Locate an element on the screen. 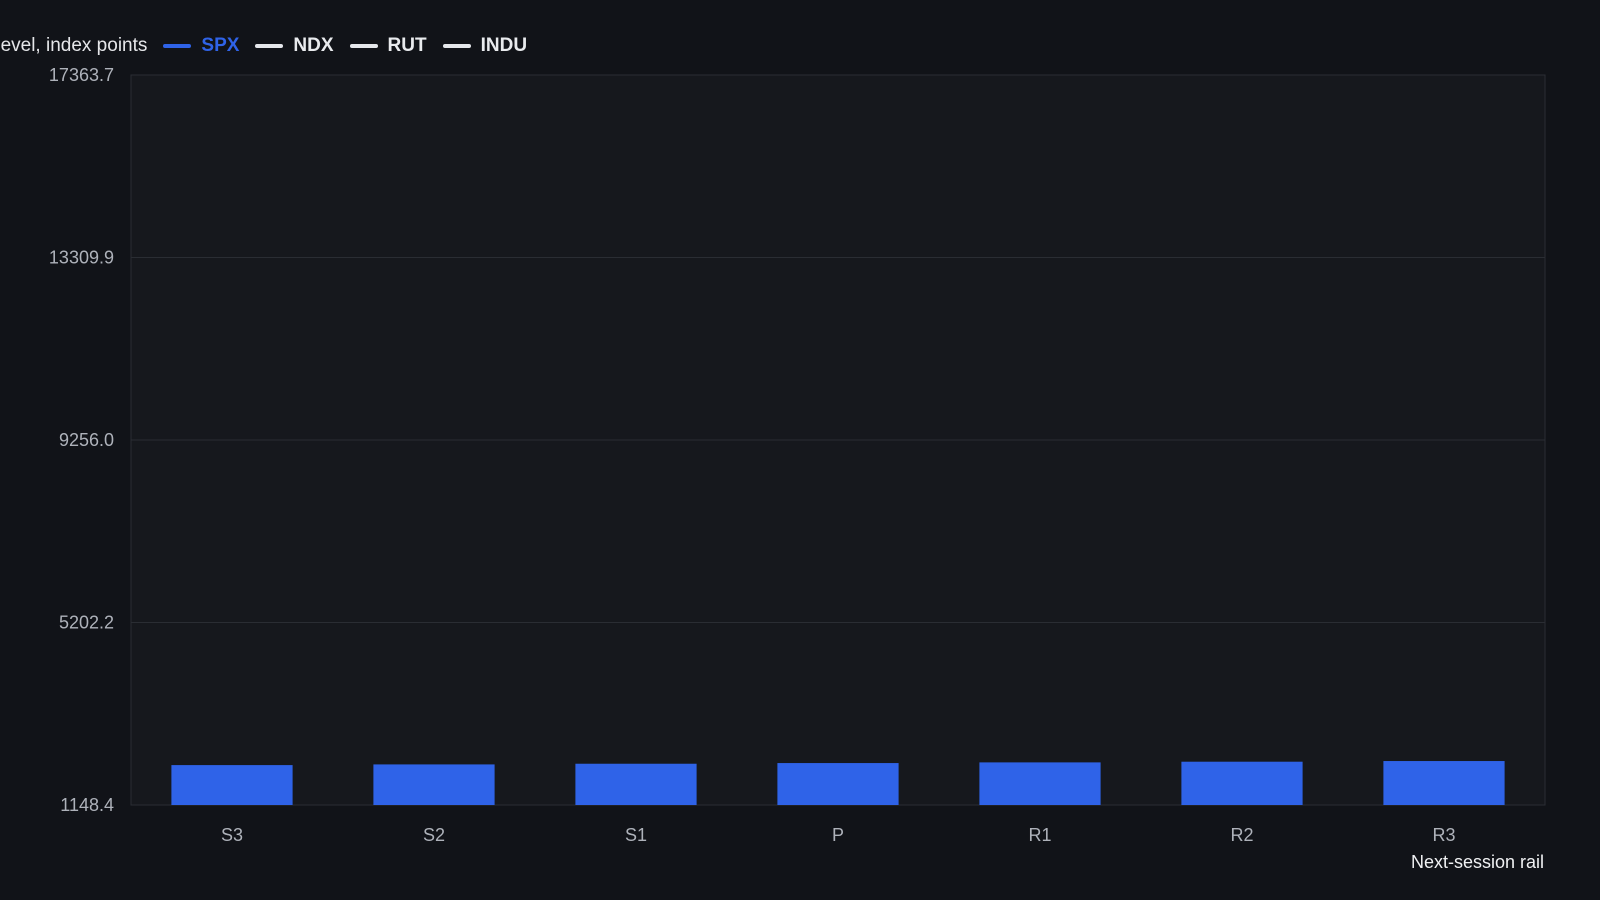 The image size is (1600, 900). bar-r3 is located at coordinates (1444, 783).